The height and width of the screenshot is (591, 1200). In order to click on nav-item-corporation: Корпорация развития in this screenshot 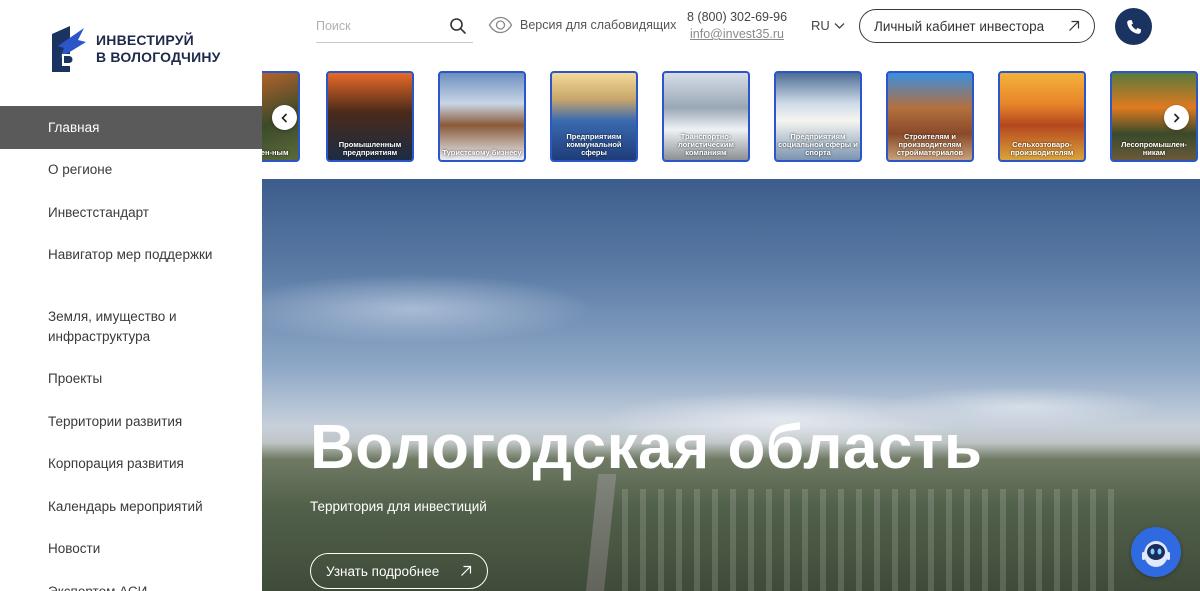, I will do `click(131, 464)`.